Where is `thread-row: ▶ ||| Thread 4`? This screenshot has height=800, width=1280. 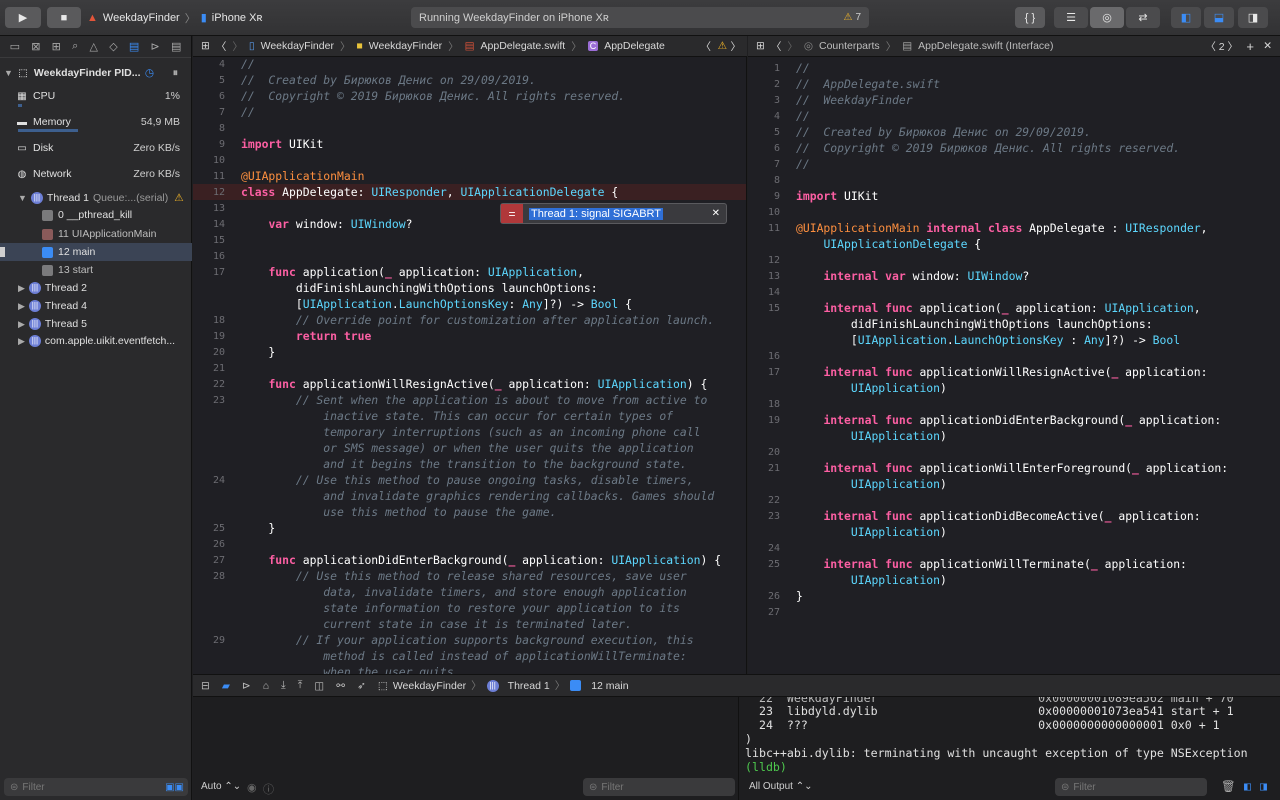
thread-row: ▶ ||| Thread 4 is located at coordinates (96, 306).